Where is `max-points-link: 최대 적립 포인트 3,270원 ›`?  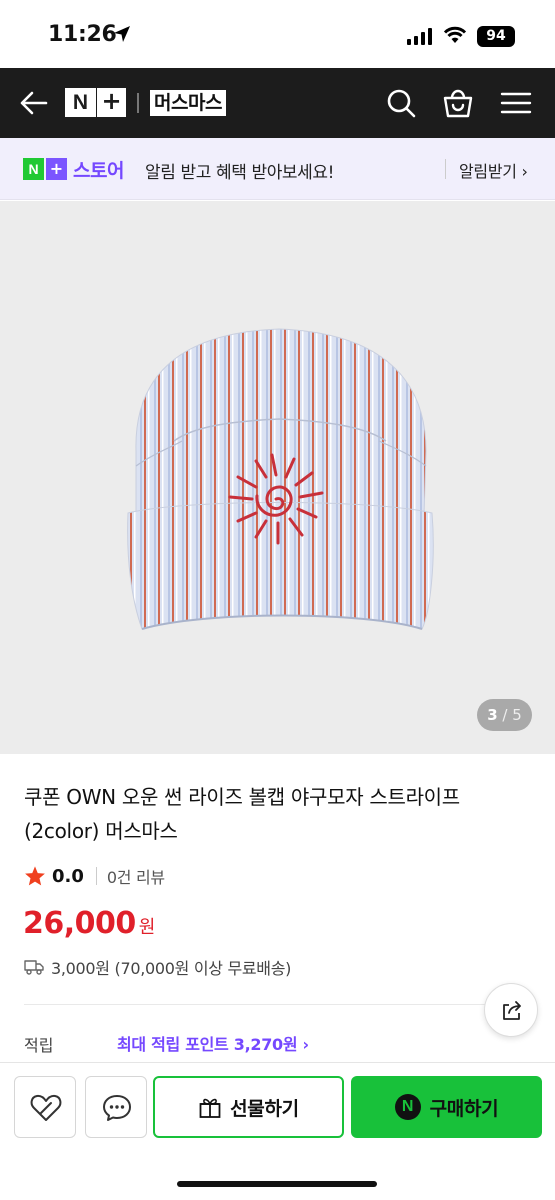
max-points-link: 최대 적립 포인트 3,270원 › is located at coordinates (213, 1043).